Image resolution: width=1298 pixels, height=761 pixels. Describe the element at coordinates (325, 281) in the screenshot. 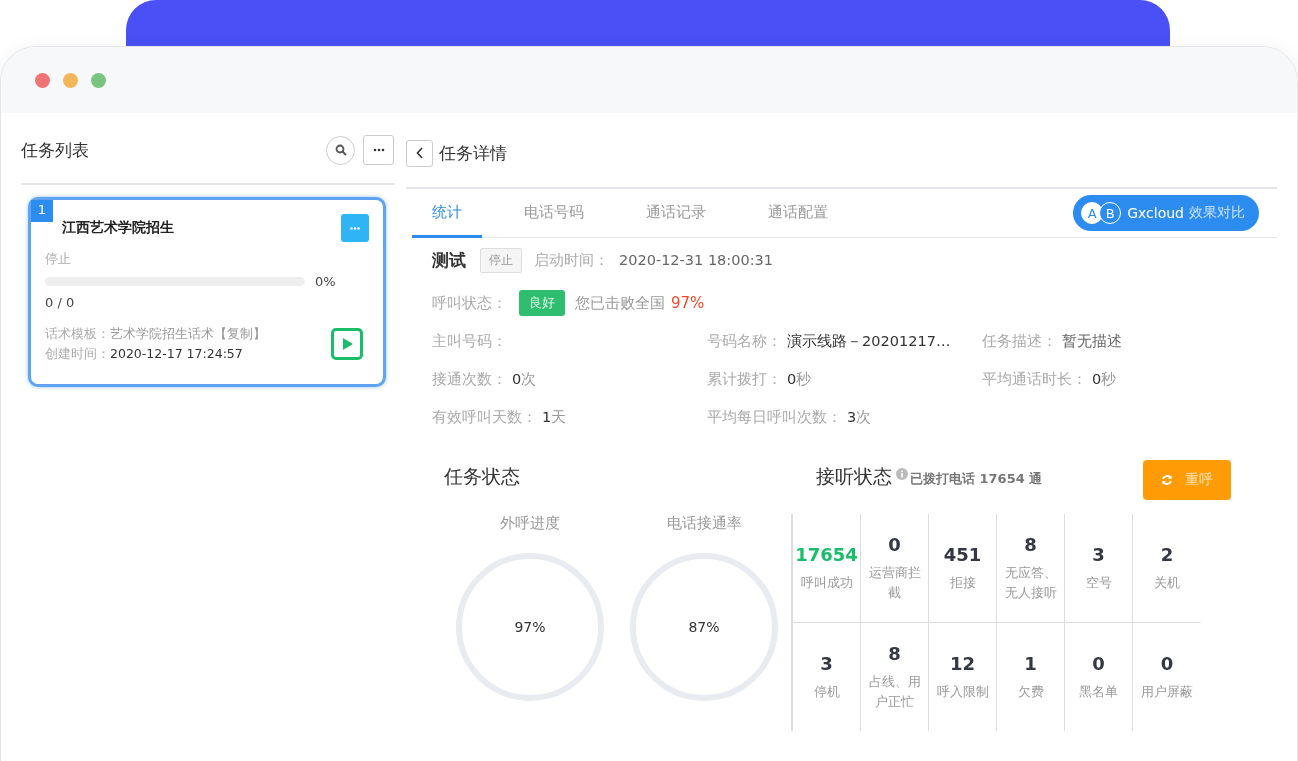

I see `progress-percent: 0%` at that location.